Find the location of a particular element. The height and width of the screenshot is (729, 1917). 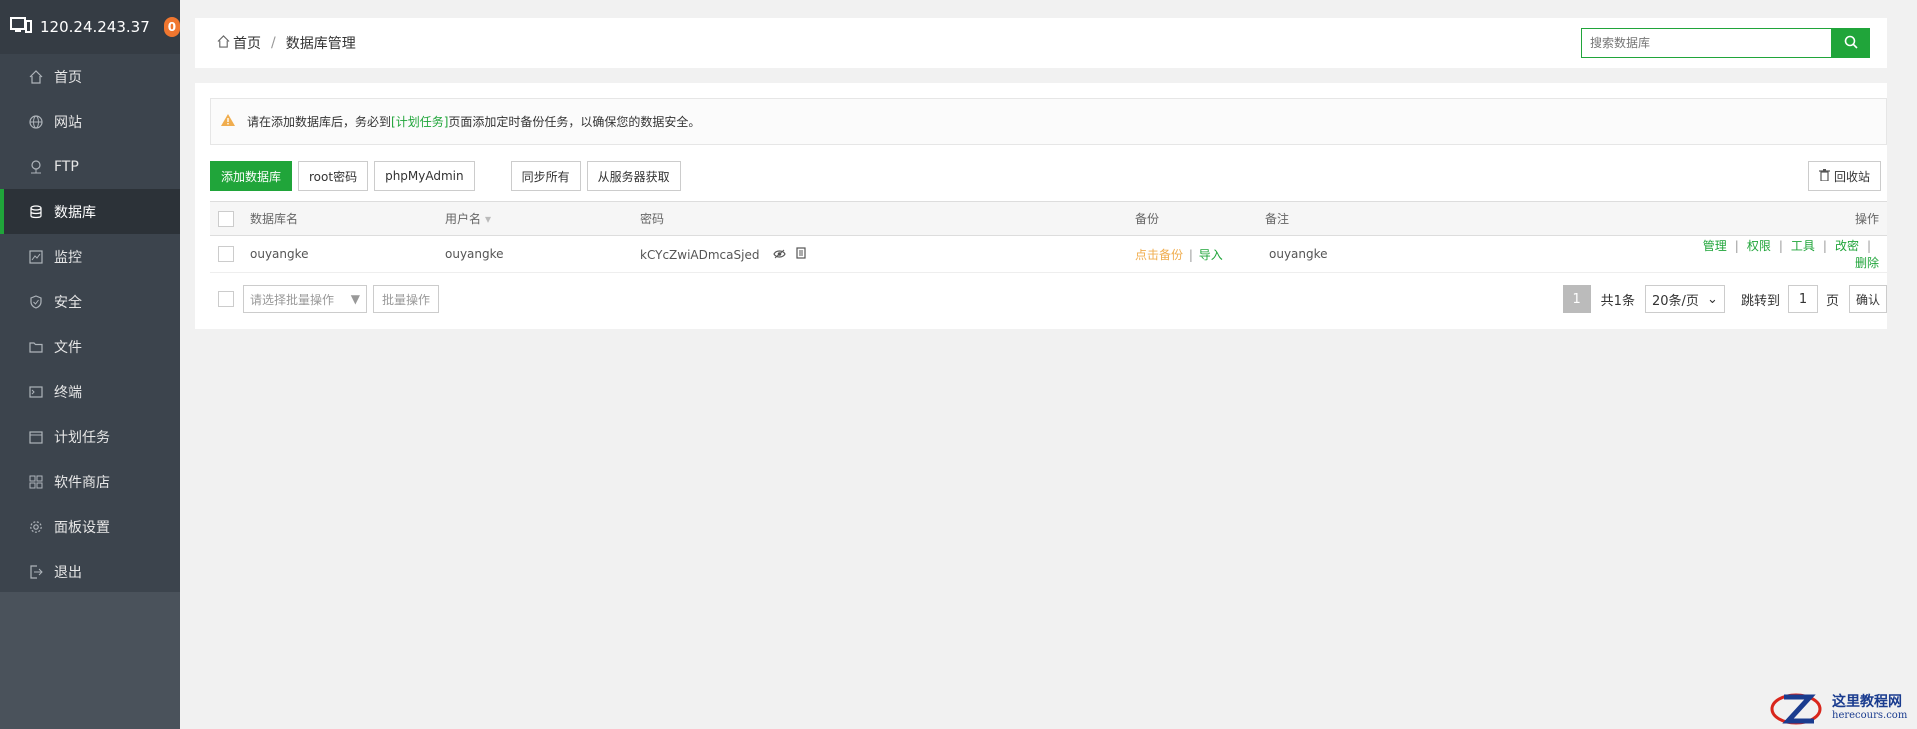

select-all-checkbox is located at coordinates (226, 218).